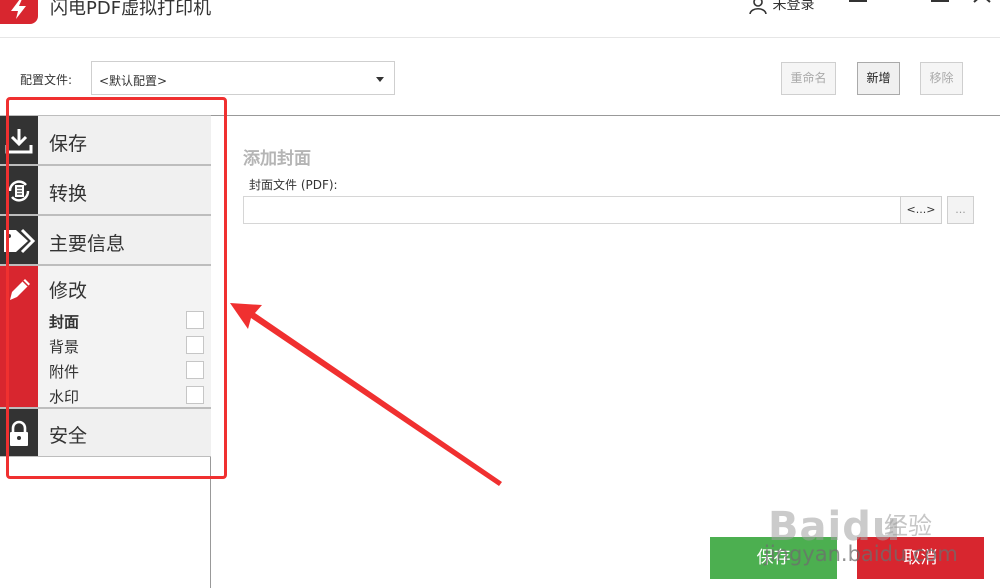  I want to click on annotation-arrow-icon, so click(366, 394).